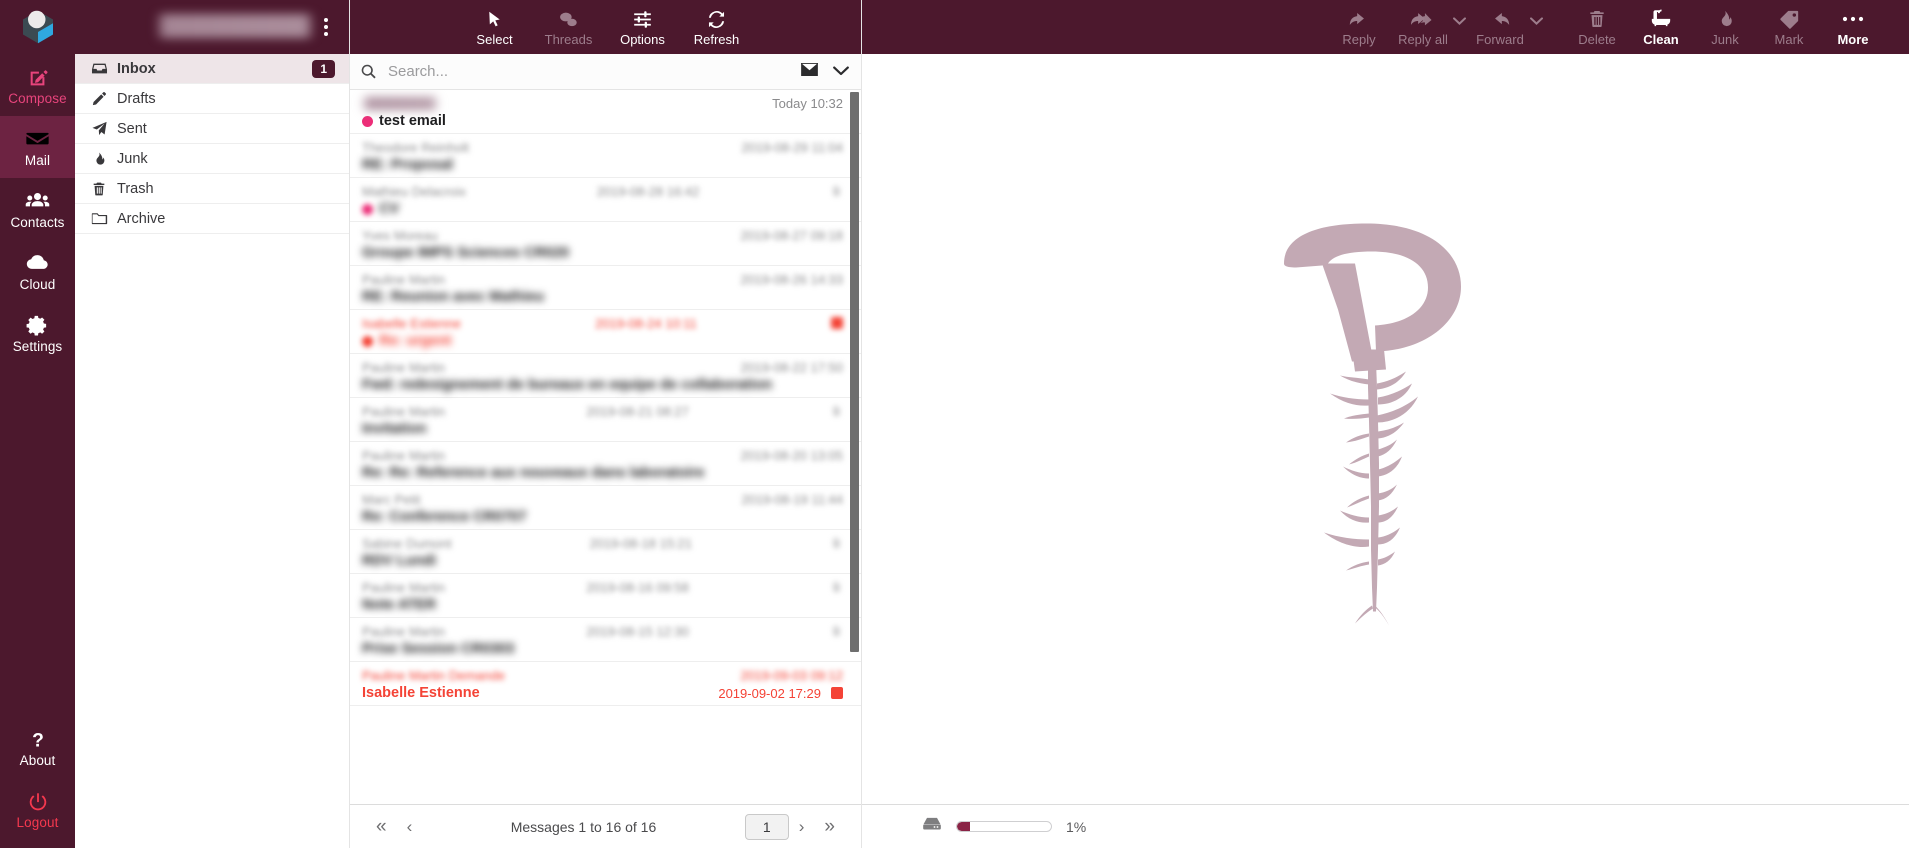 The width and height of the screenshot is (1909, 848). I want to click on message-date: 2019-08-28 16:42, so click(648, 191).